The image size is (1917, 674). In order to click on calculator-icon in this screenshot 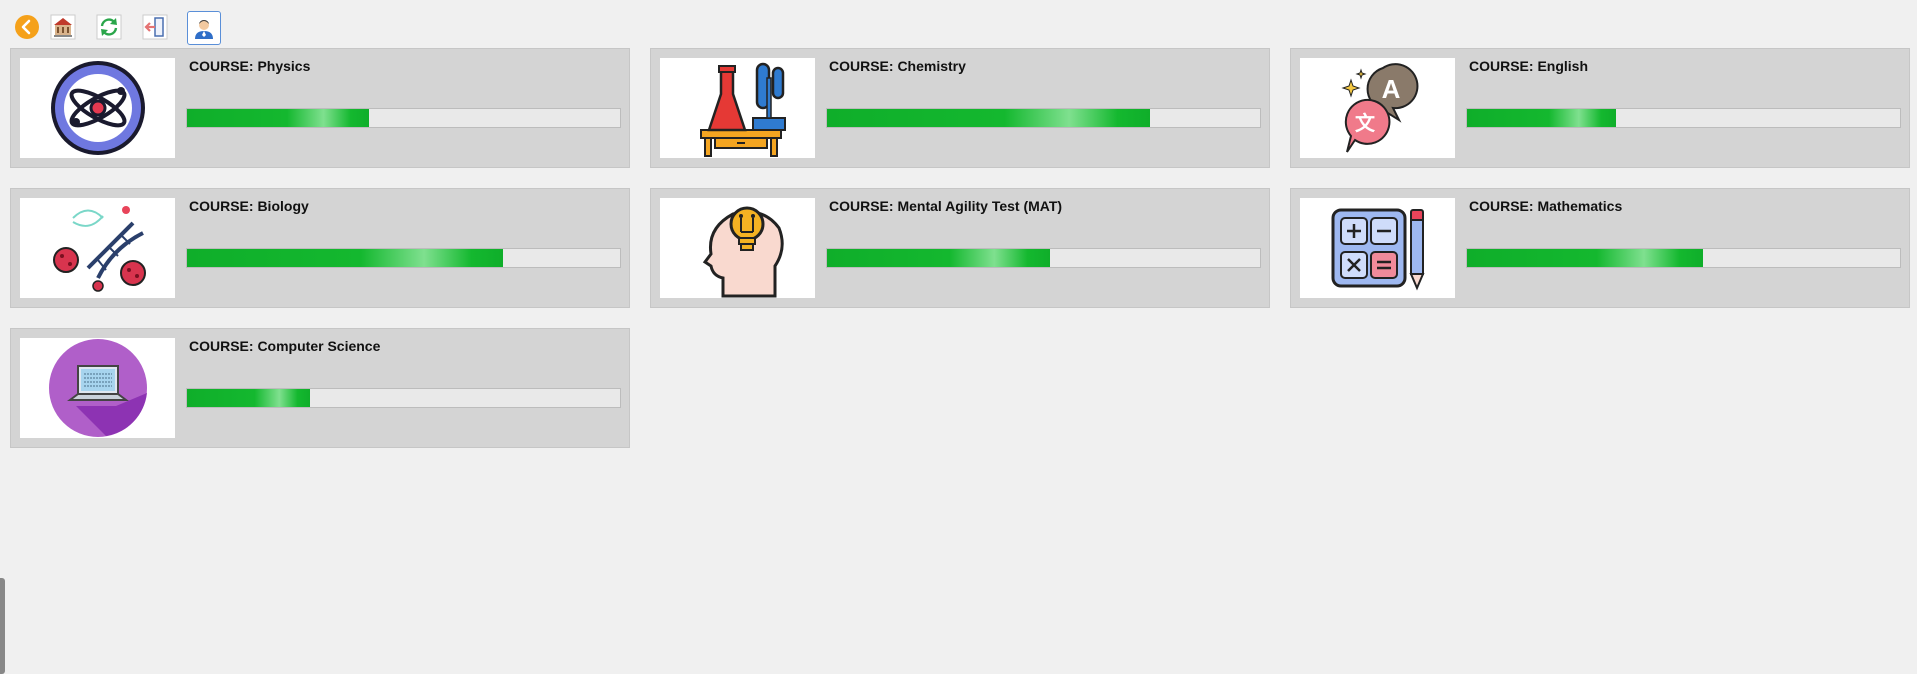, I will do `click(1378, 249)`.